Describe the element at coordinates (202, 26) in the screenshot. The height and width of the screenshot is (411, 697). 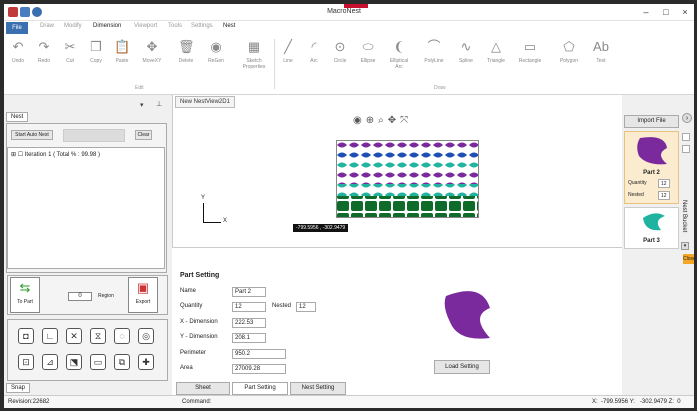
I see `menu-settings: Settings` at that location.